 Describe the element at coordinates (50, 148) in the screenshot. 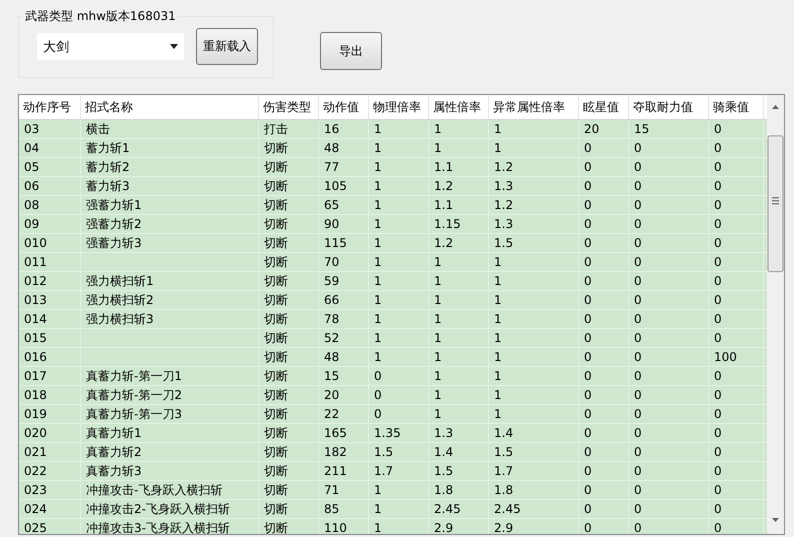

I see `table-cell: 04` at that location.